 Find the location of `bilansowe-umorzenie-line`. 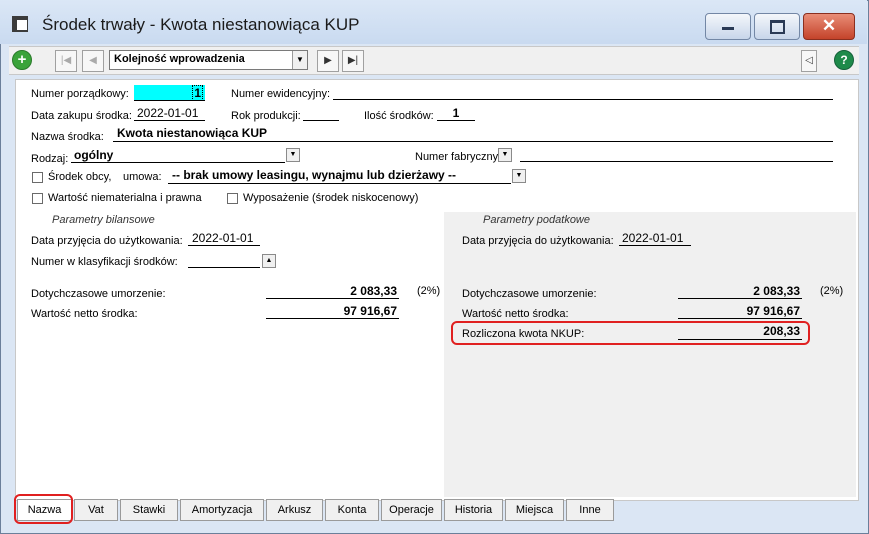

bilansowe-umorzenie-line is located at coordinates (332, 298).